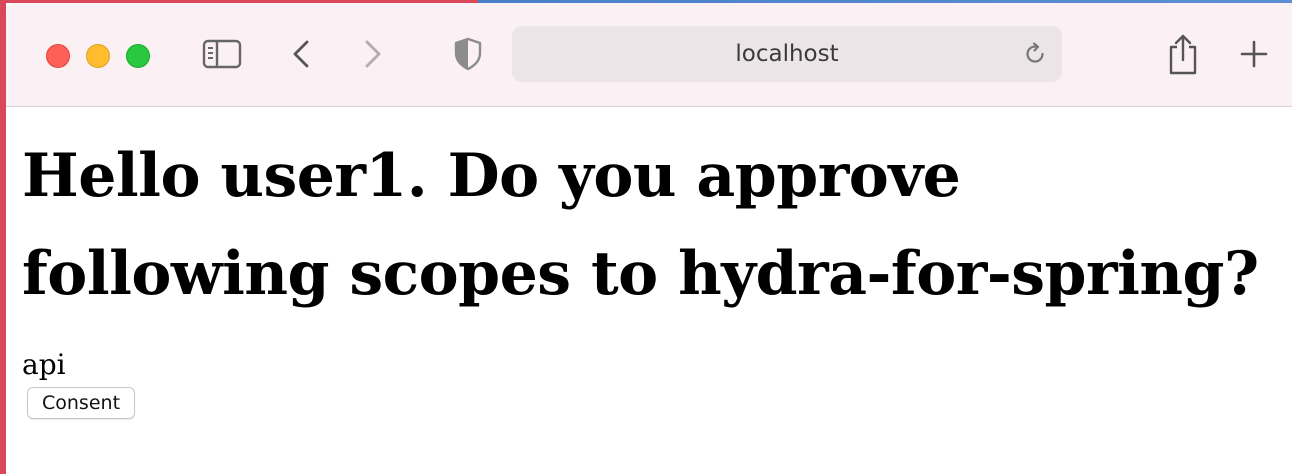  Describe the element at coordinates (44, 364) in the screenshot. I see `scope-item: api` at that location.